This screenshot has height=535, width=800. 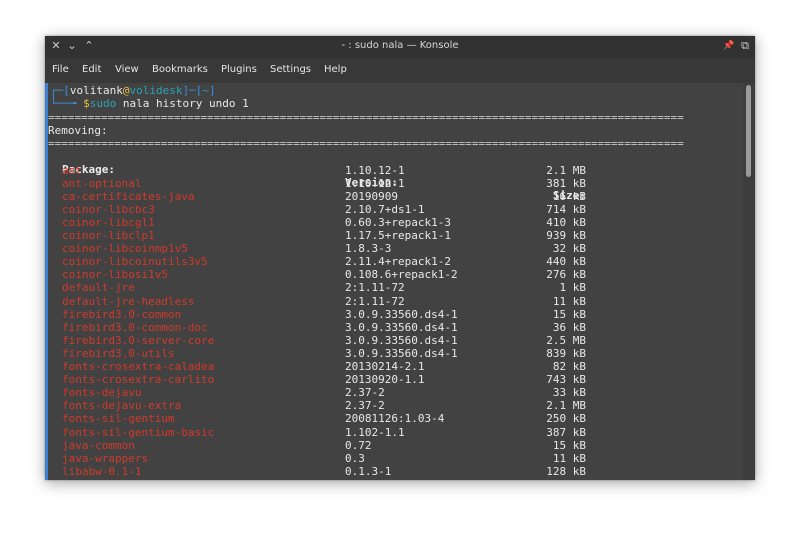 What do you see at coordinates (115, 275) in the screenshot?
I see `package-name: coinor-libosi1v5` at bounding box center [115, 275].